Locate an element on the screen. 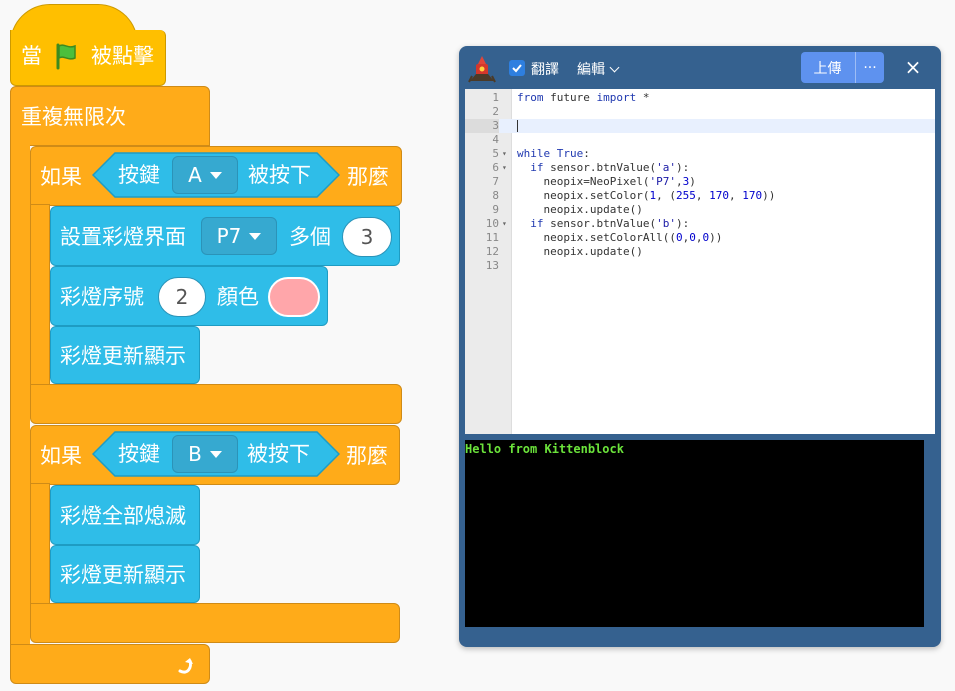 Image resolution: width=955 pixels, height=691 pixels. color-picker is located at coordinates (294, 297).